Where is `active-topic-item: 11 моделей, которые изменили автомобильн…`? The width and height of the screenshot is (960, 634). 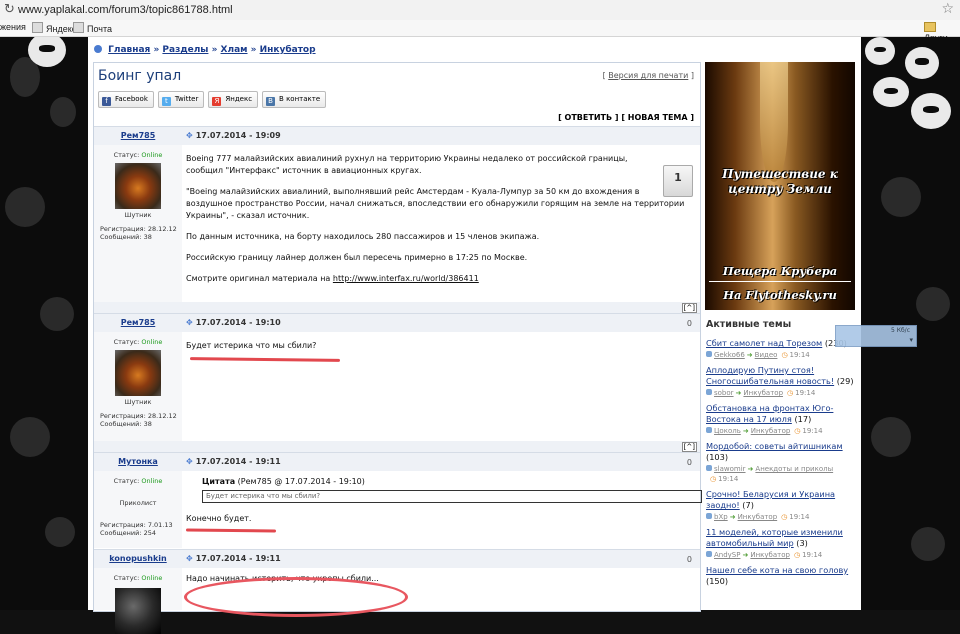 active-topic-item: 11 моделей, которые изменили автомобильн… is located at coordinates (774, 543).